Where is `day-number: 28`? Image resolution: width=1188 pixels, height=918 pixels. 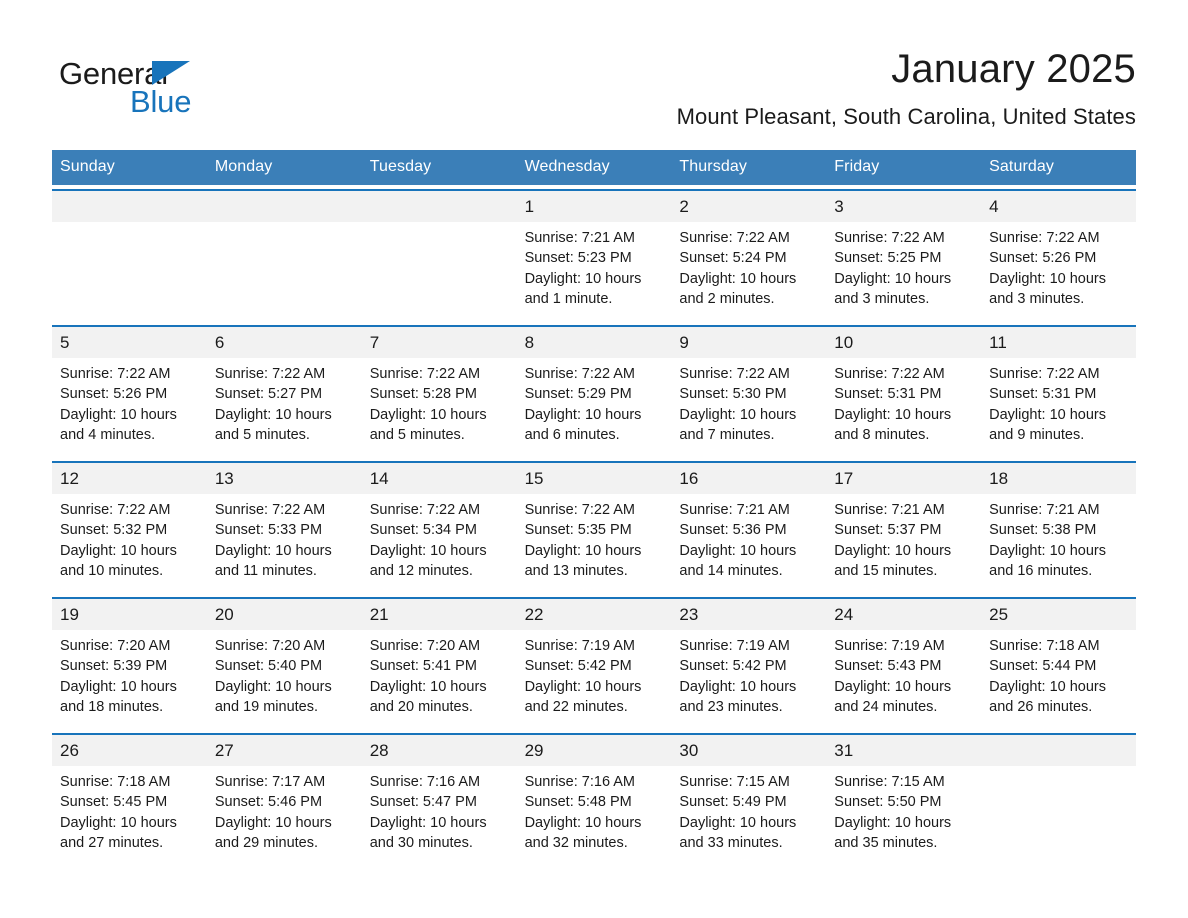
day-number: 28 is located at coordinates (439, 750).